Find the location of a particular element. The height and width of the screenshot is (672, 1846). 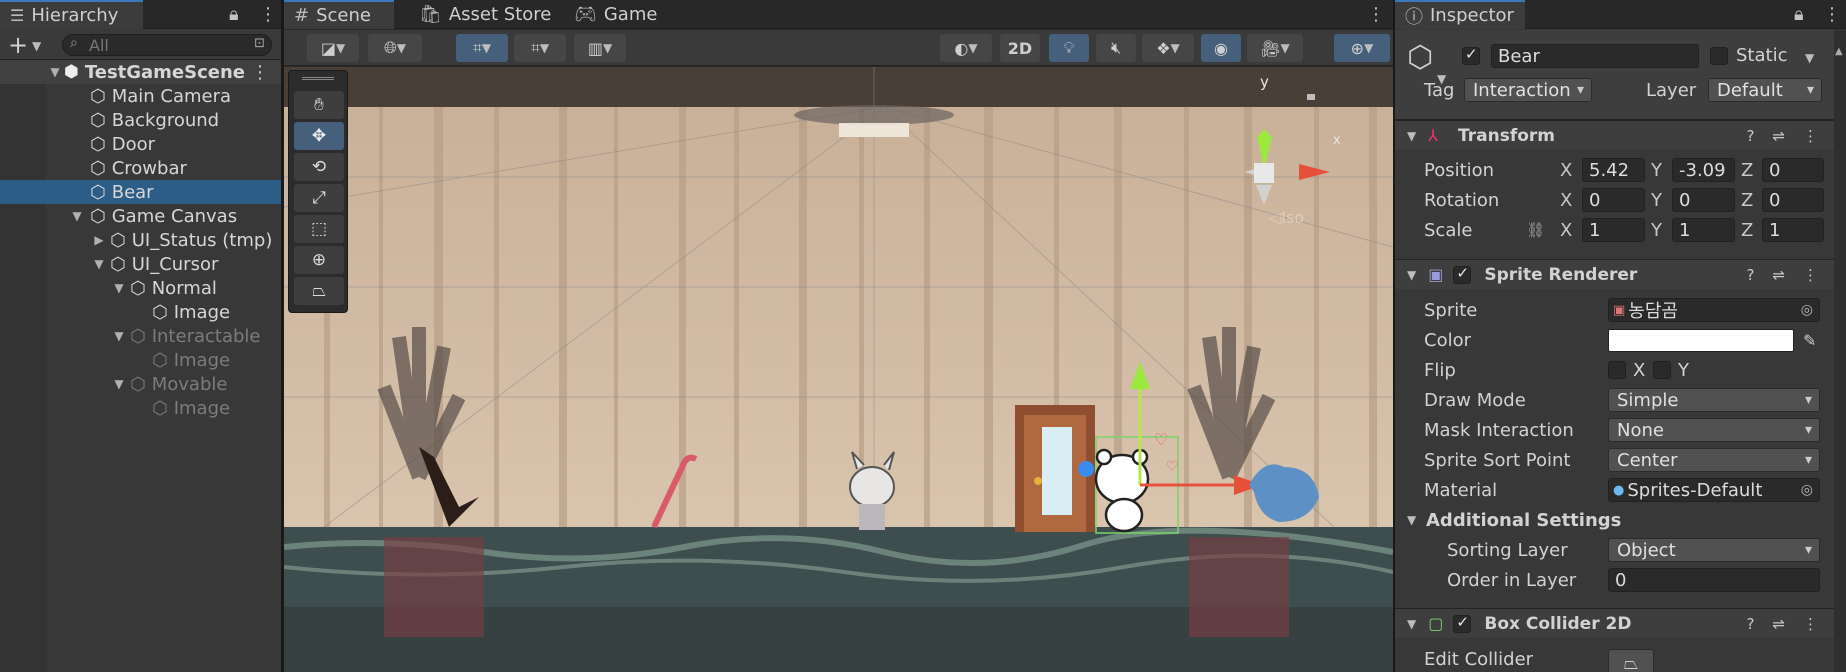

rotate-tool-button: ⟲ is located at coordinates (319, 167).